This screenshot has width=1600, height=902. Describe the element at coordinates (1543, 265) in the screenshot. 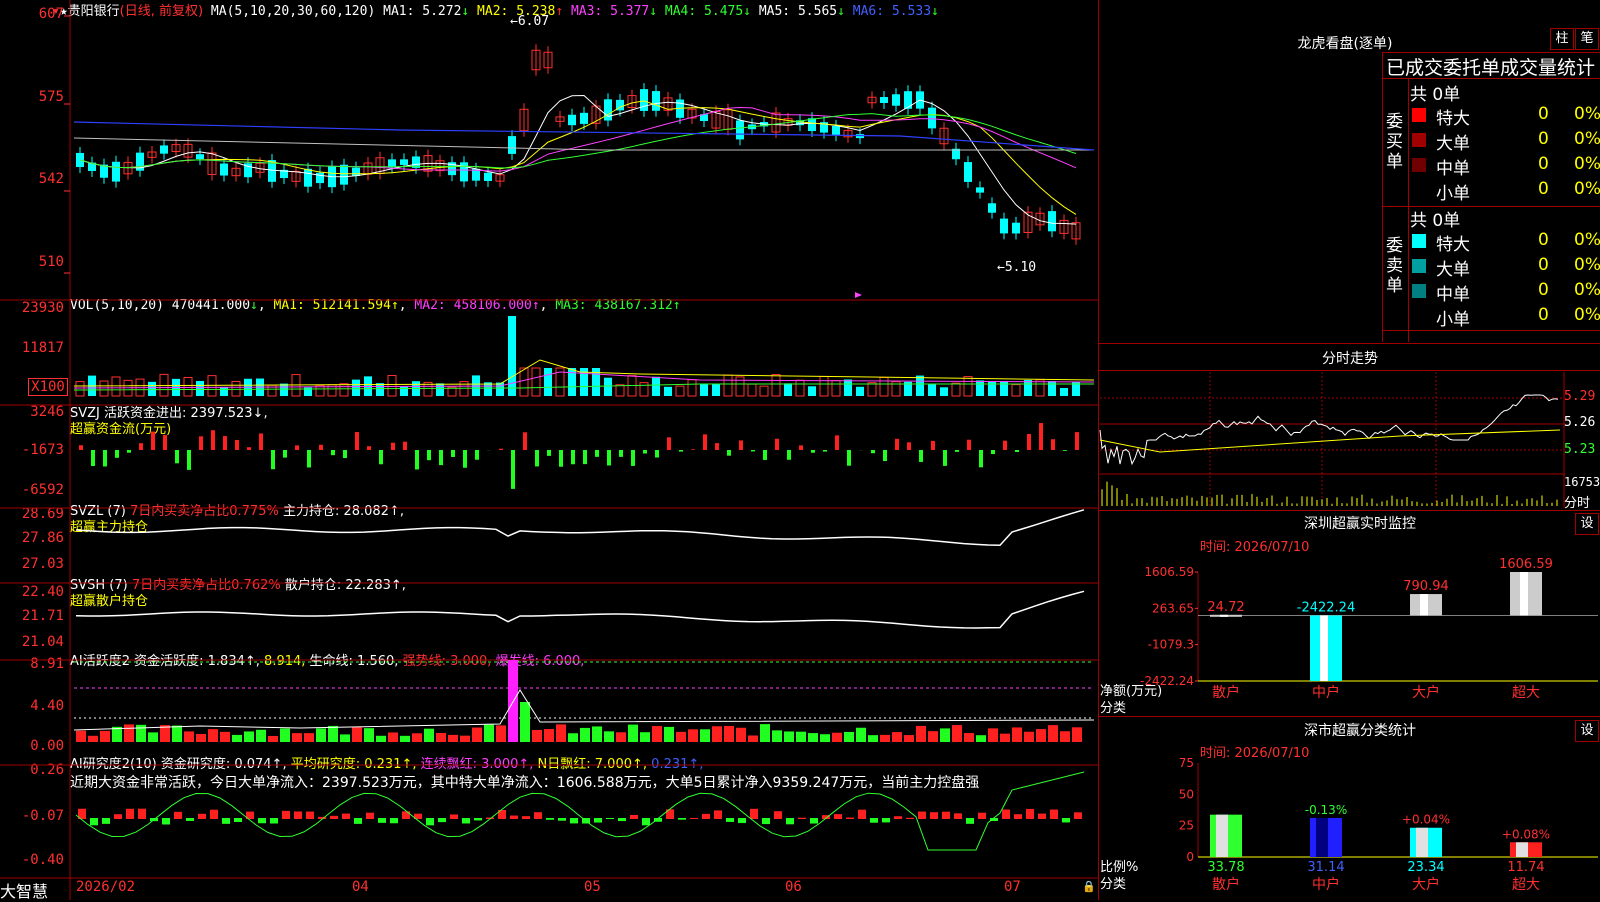

I see `sell-row-volume: 0` at that location.